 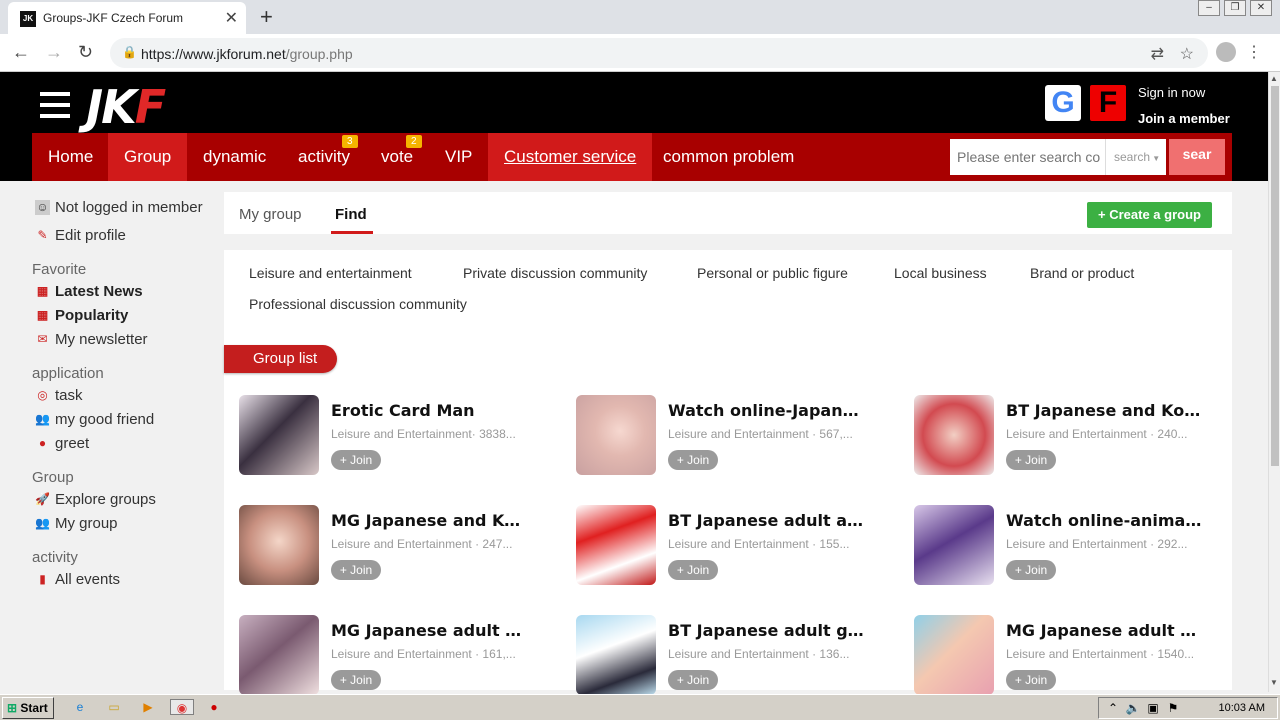 I want to click on reload-icon: ↻, so click(x=85, y=52).